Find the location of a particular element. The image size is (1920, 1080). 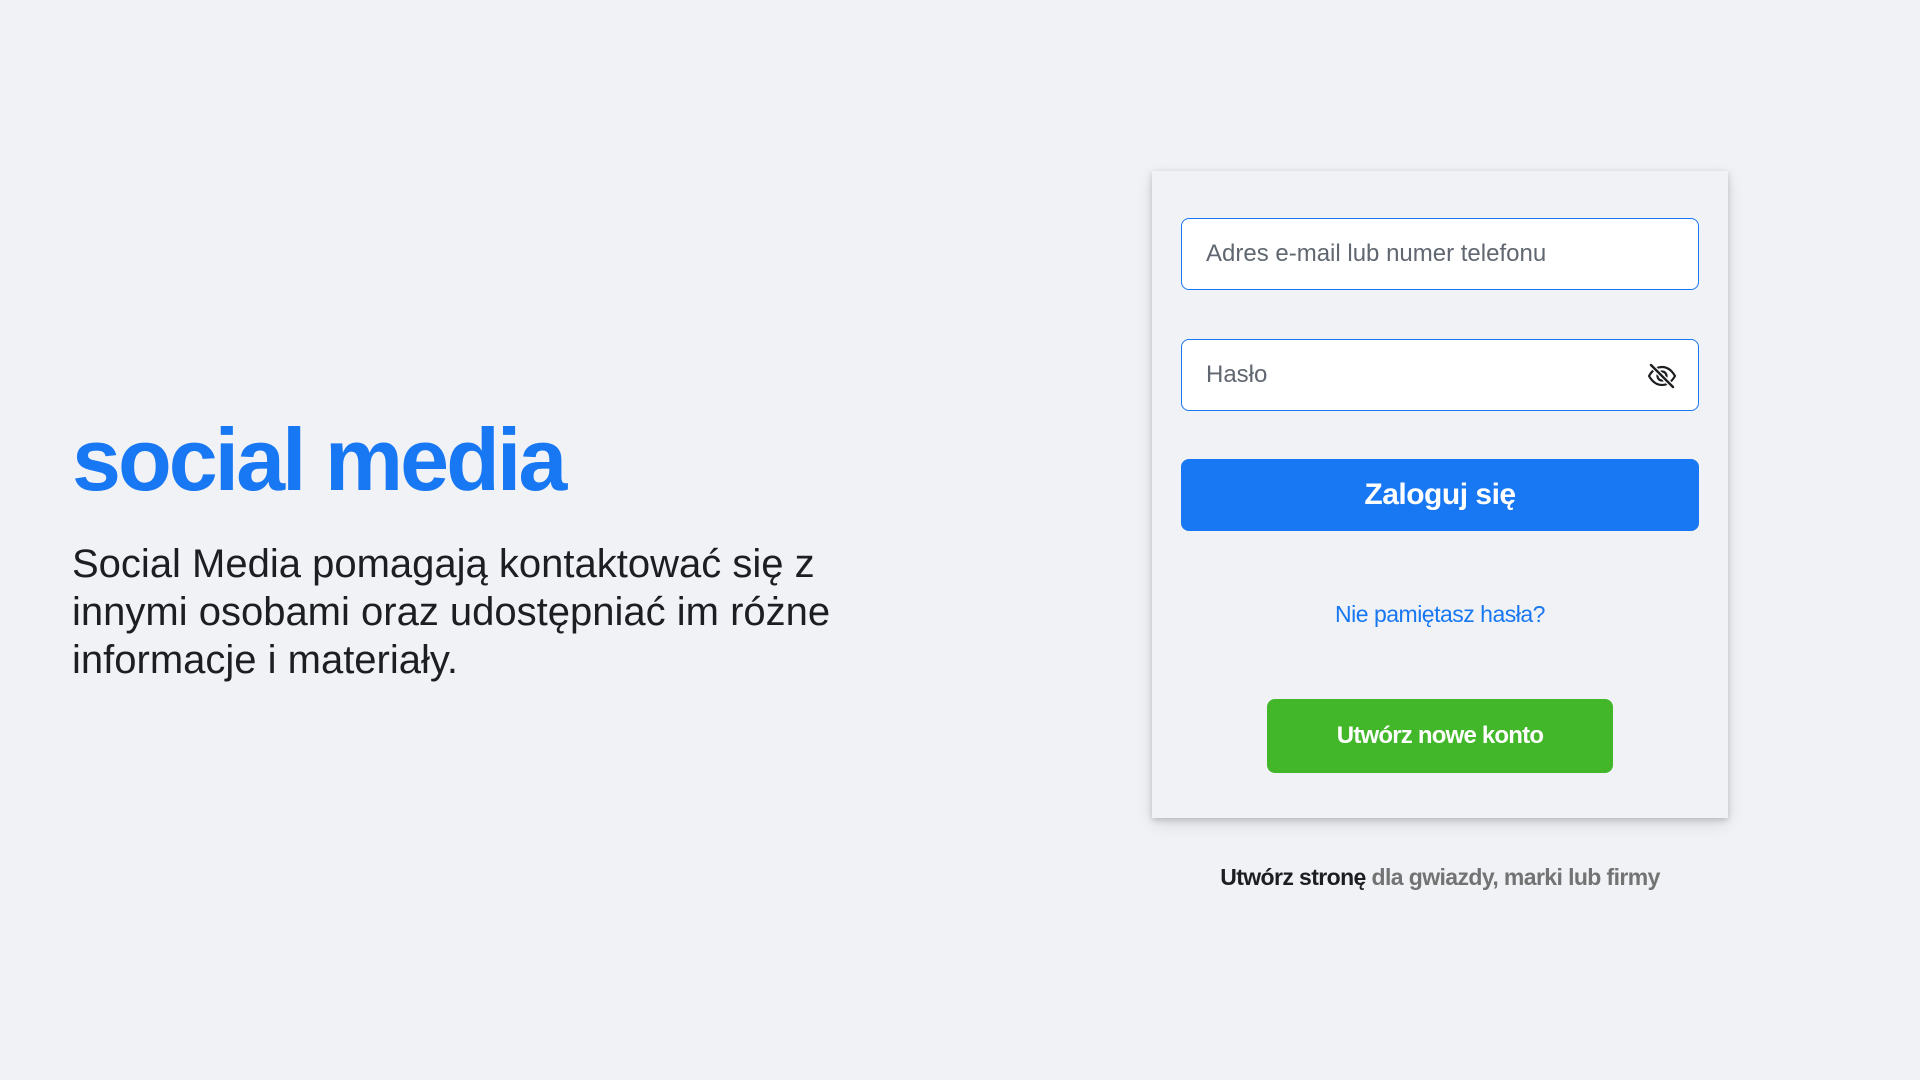

login-button: Zaloguj się is located at coordinates (1440, 495).